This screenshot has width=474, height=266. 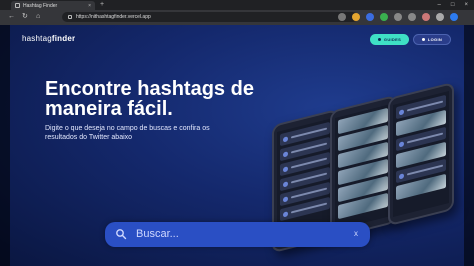 I want to click on site-logo: hashtagfinder, so click(x=48, y=38).